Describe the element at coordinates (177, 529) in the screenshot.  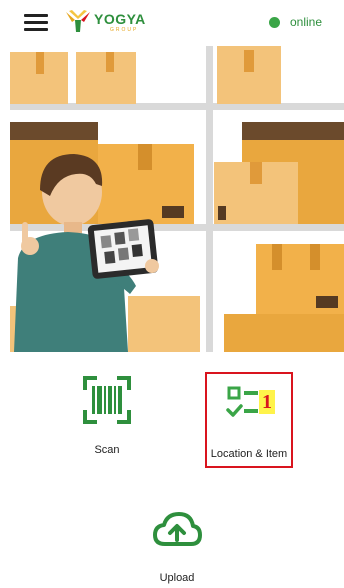
I see `cloud-upload-icon` at that location.